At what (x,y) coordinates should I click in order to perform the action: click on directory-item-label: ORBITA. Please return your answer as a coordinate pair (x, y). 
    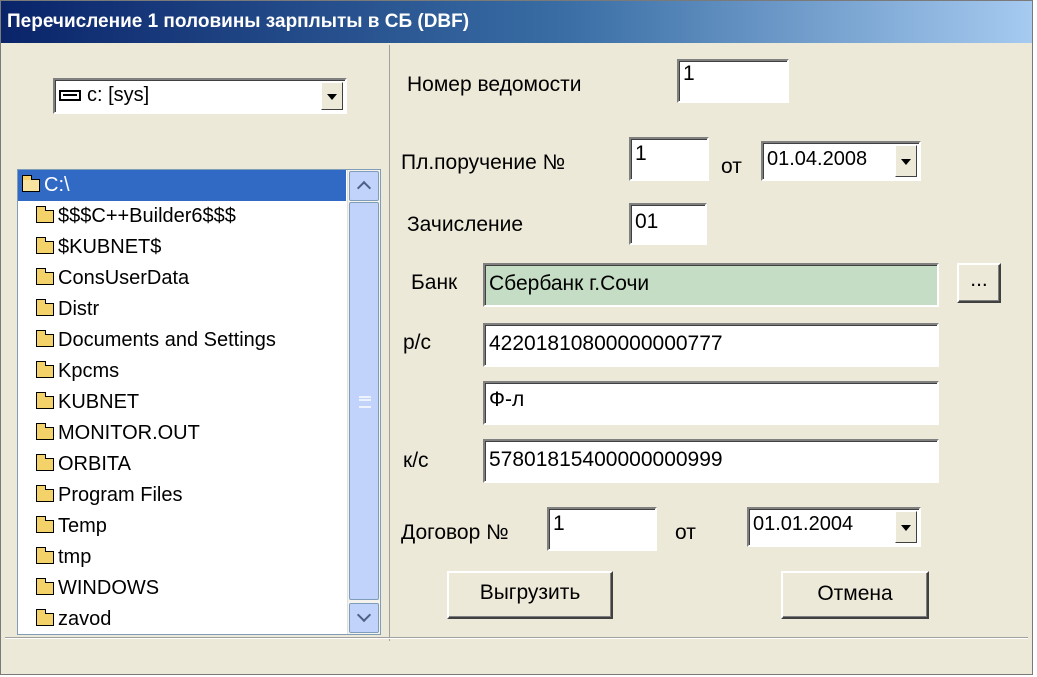
    Looking at the image, I should click on (94, 464).